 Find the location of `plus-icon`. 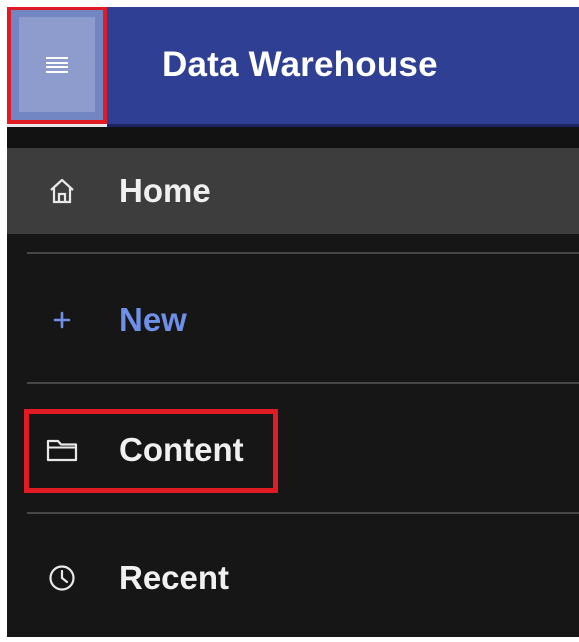

plus-icon is located at coordinates (62, 320).